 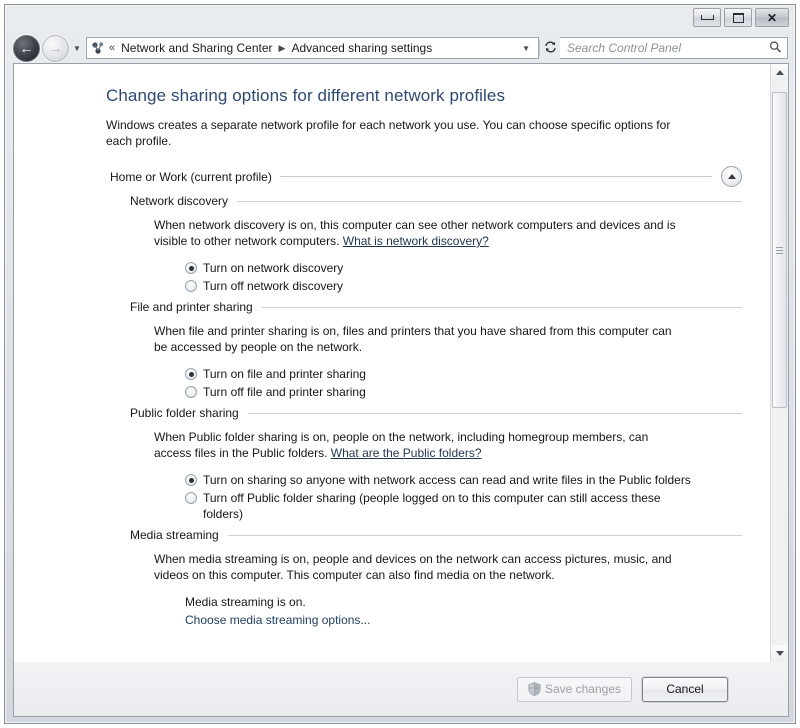 I want to click on network-icon, so click(x=98, y=48).